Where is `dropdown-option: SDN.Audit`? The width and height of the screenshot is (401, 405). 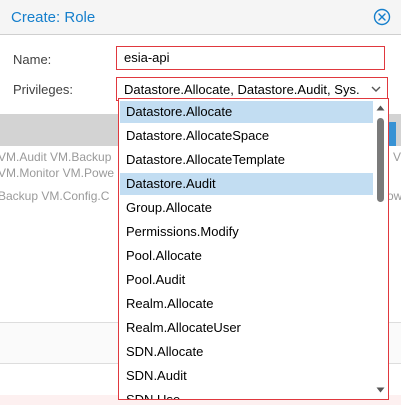 dropdown-option: SDN.Audit is located at coordinates (246, 376).